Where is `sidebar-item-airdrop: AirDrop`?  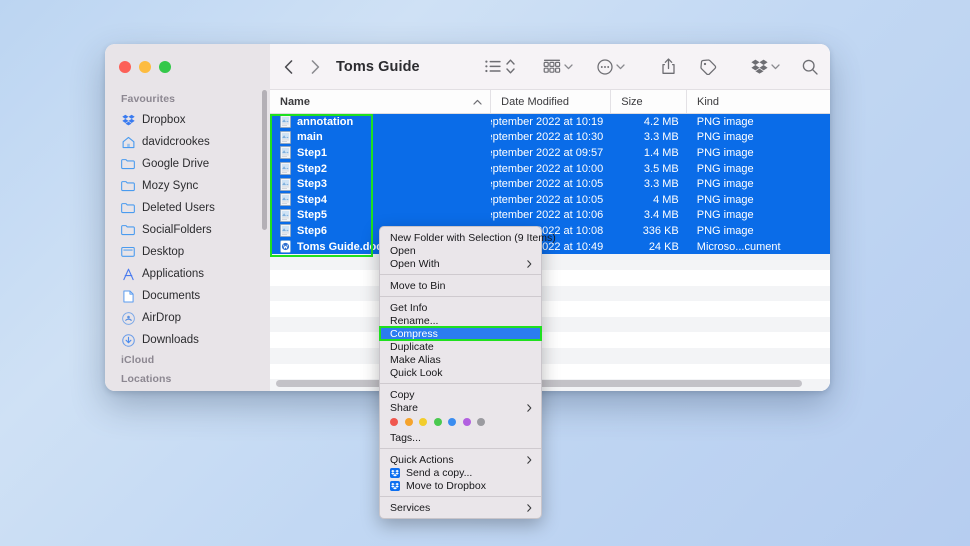
sidebar-item-airdrop: AirDrop is located at coordinates (187, 318).